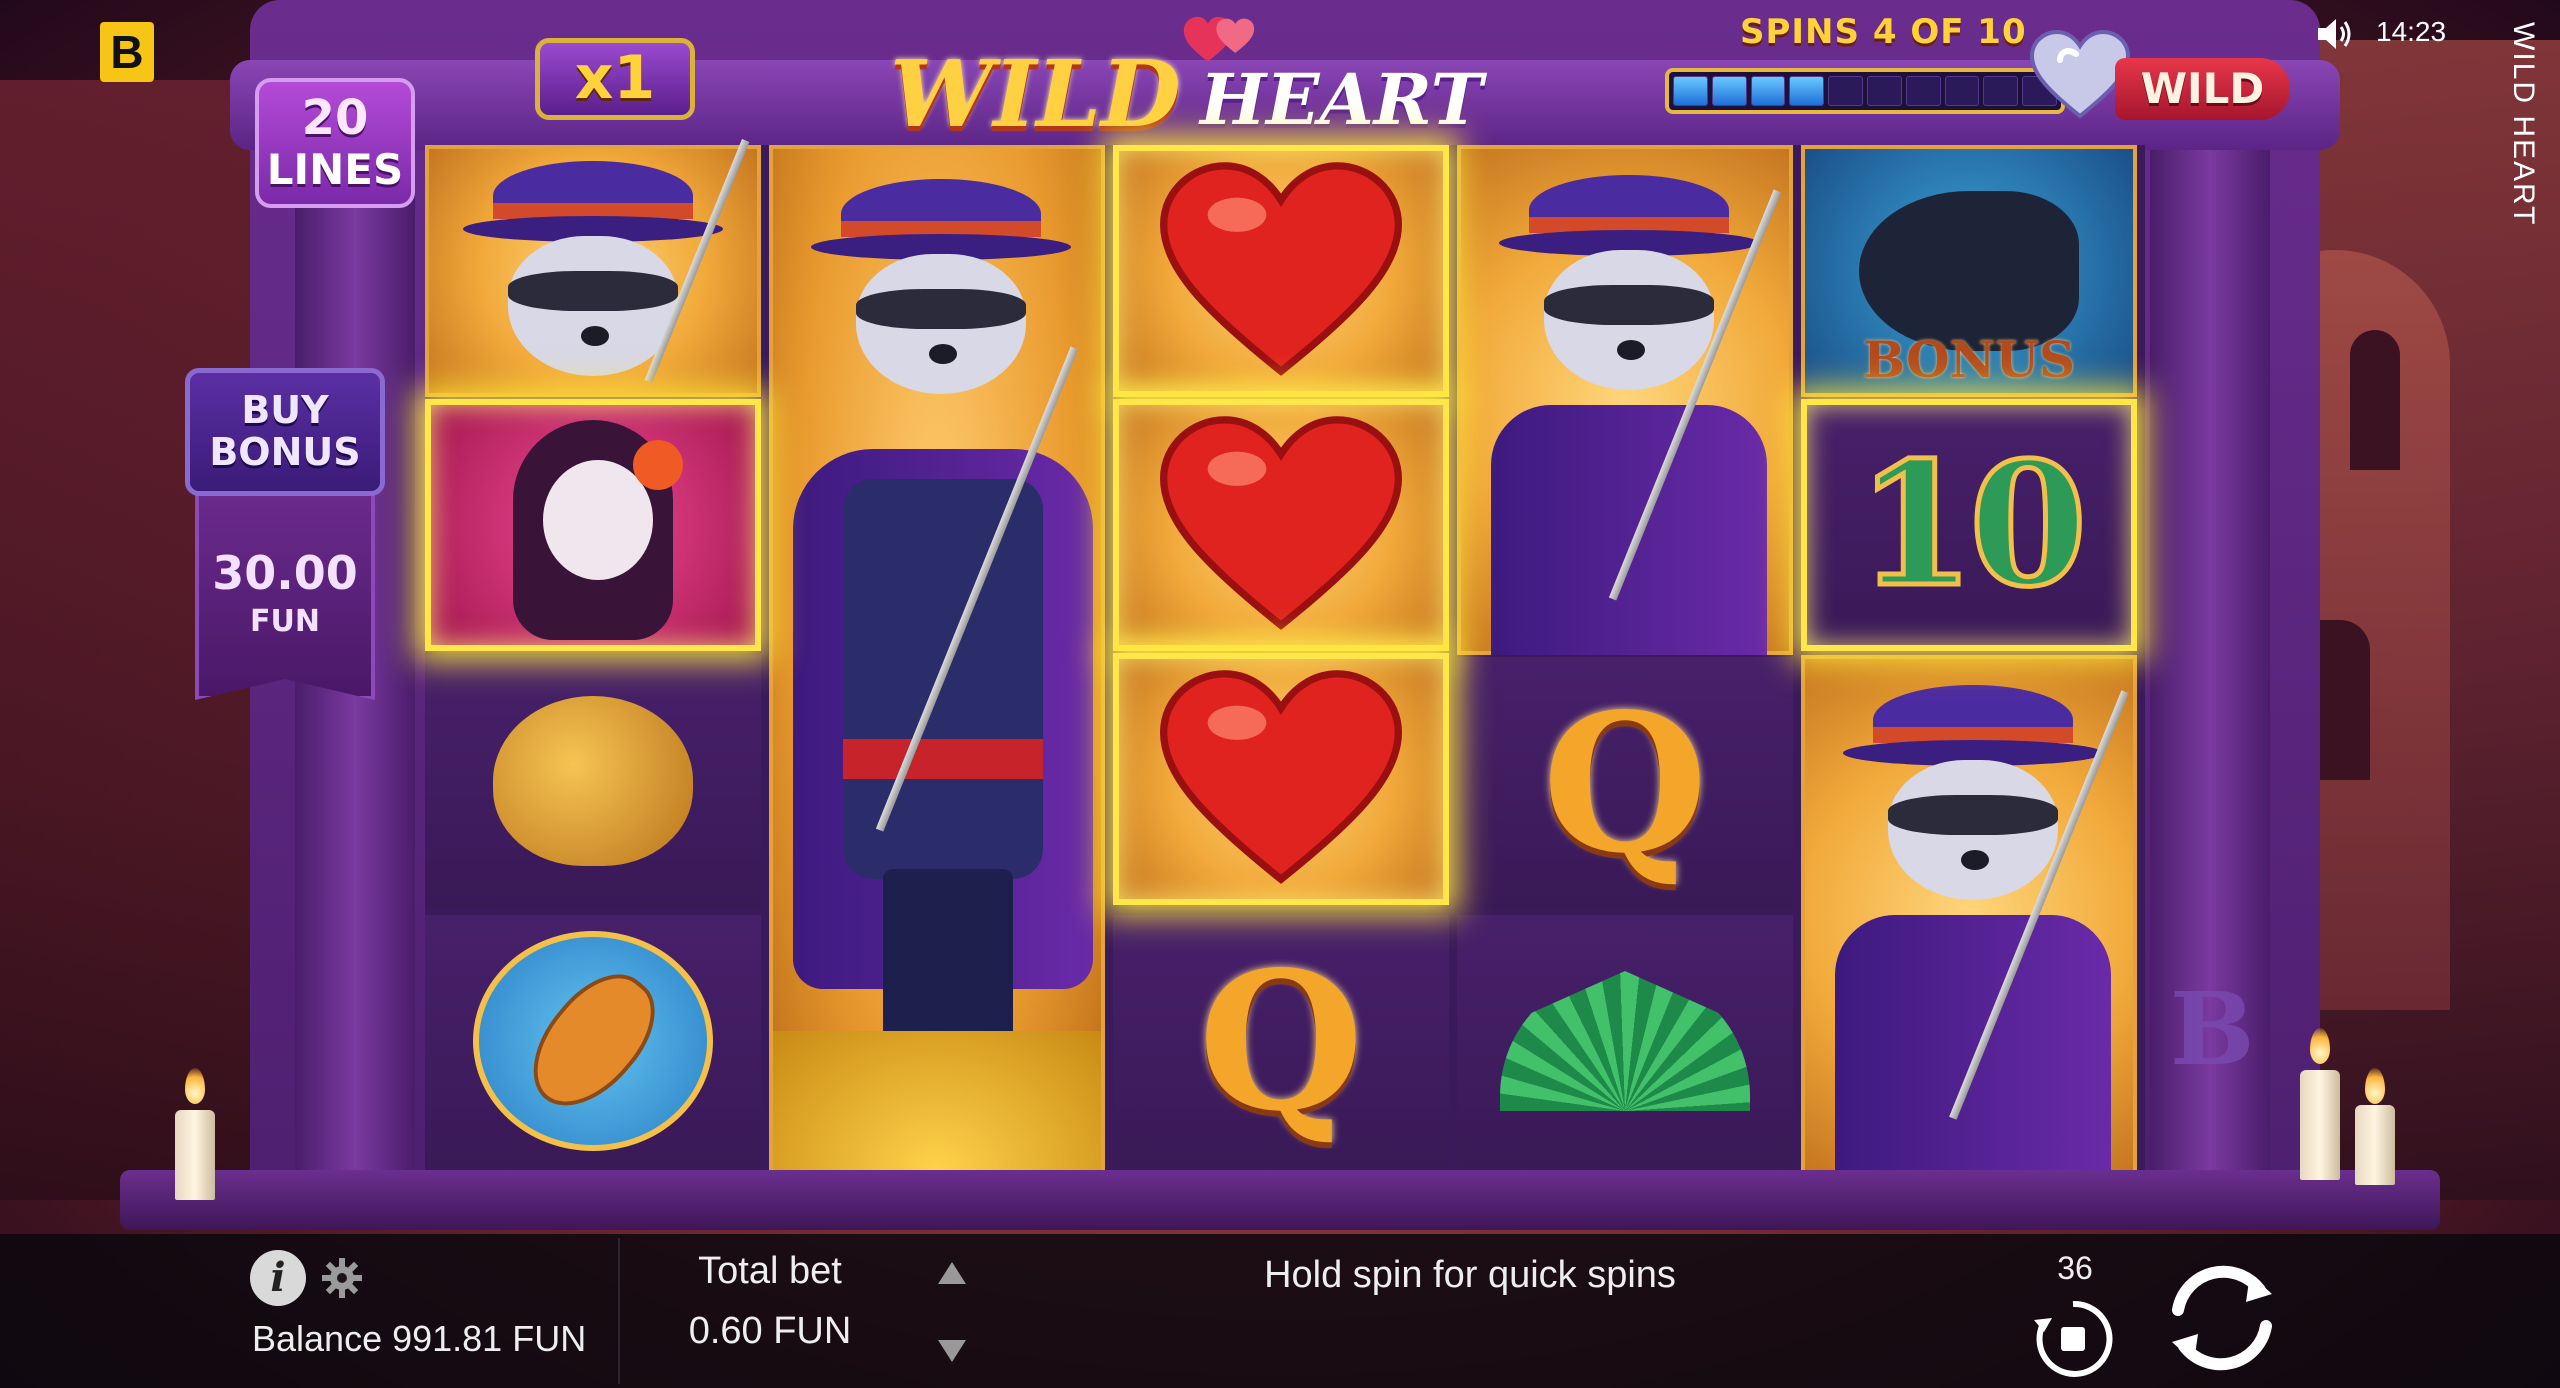 The image size is (2560, 1388). I want to click on symbol-fan, so click(1625, 1041).